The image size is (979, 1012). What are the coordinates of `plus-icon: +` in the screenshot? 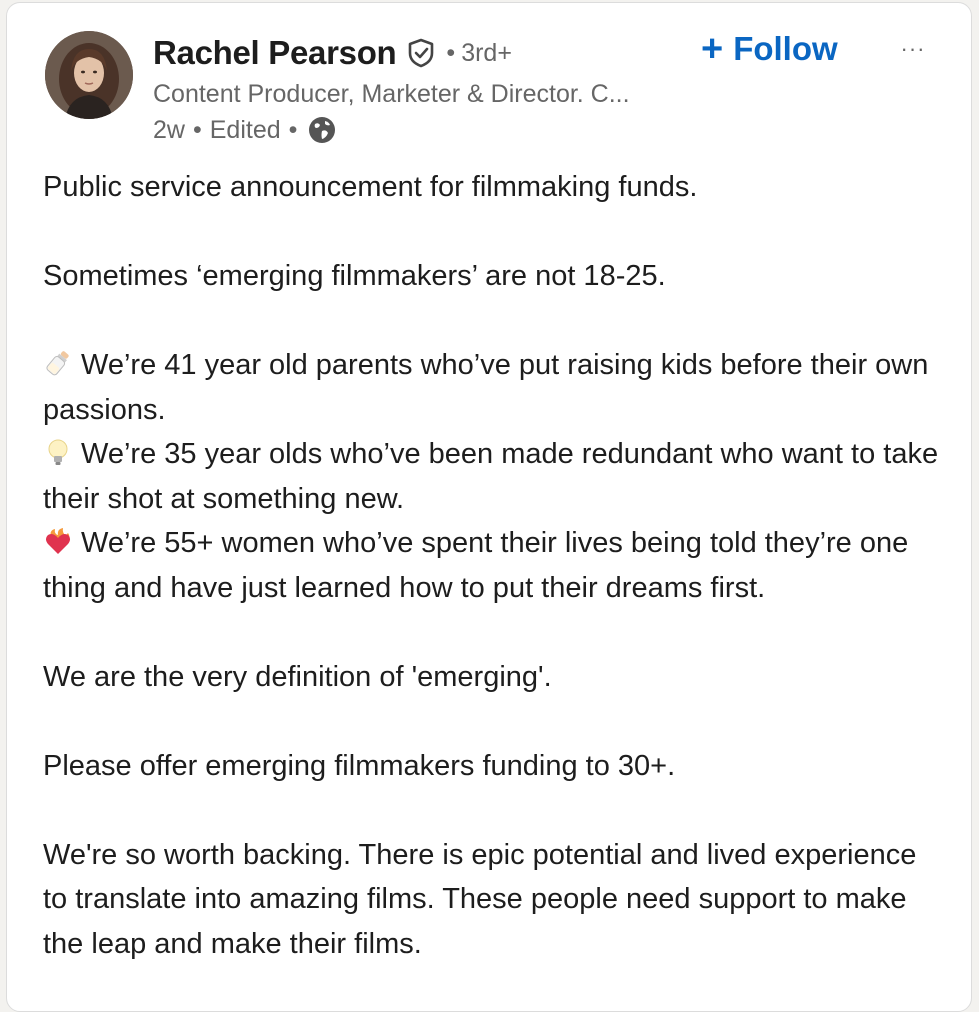 It's located at (712, 49).